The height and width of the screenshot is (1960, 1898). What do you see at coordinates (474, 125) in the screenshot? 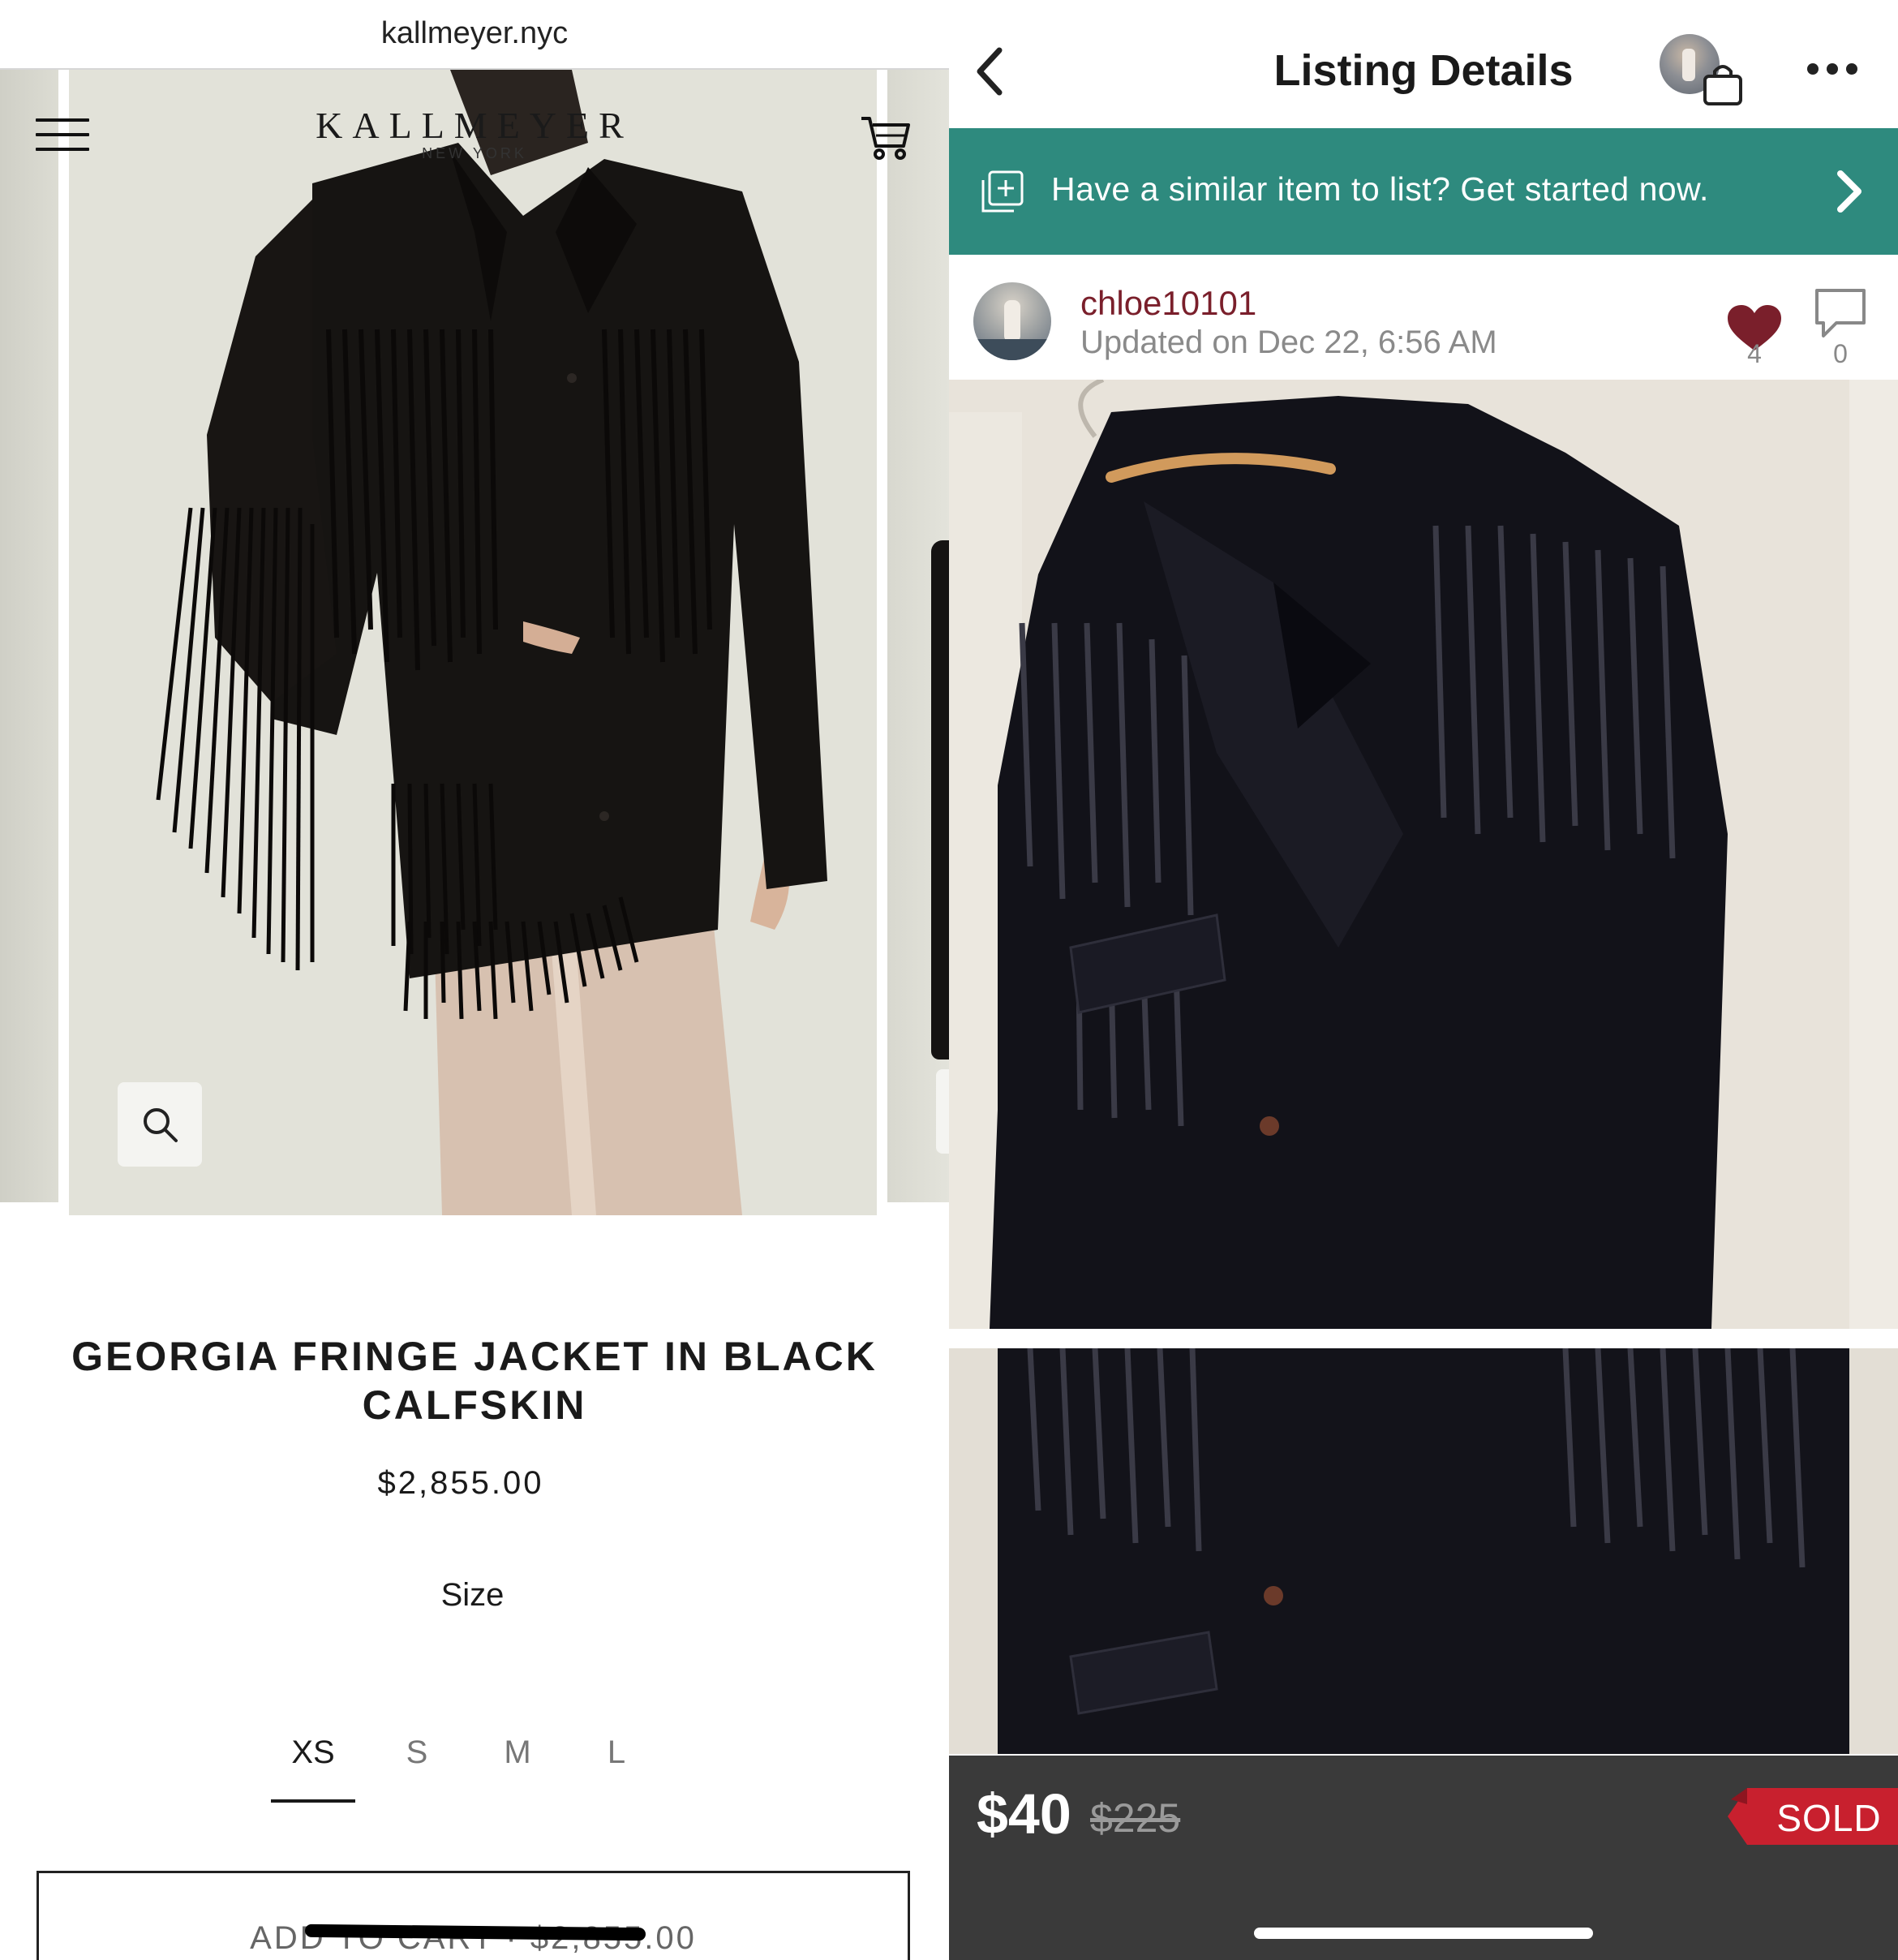
I see `brand-name: KALLMEYER` at bounding box center [474, 125].